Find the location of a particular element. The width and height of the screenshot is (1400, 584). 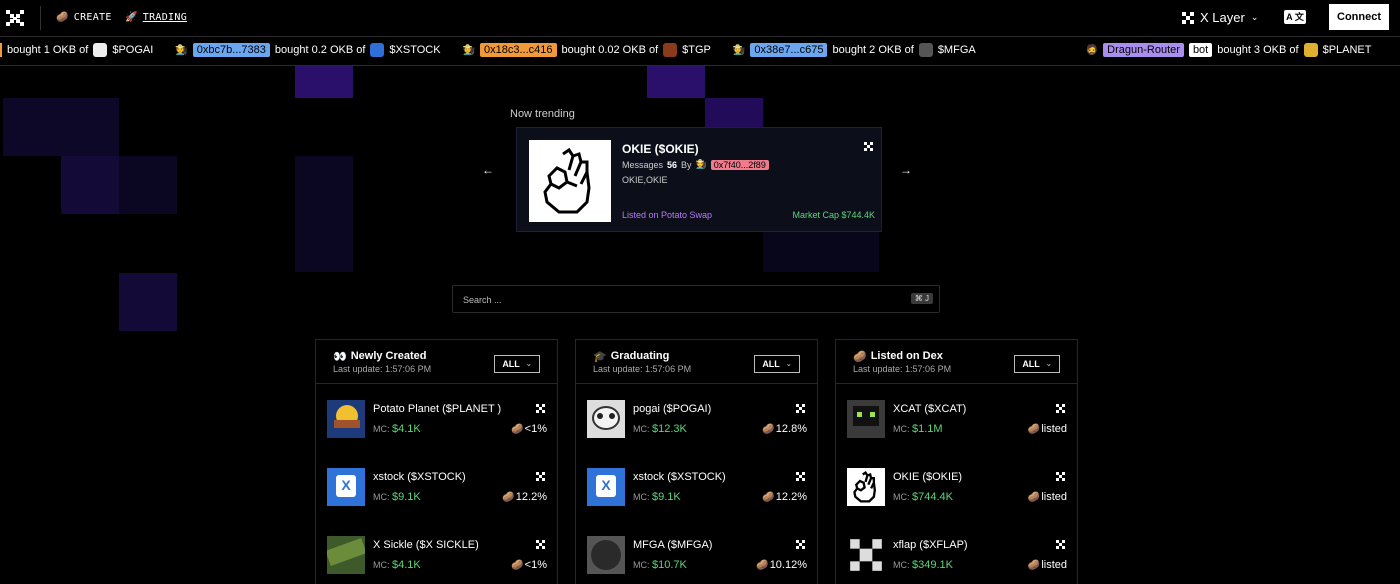

search-input is located at coordinates (663, 300).